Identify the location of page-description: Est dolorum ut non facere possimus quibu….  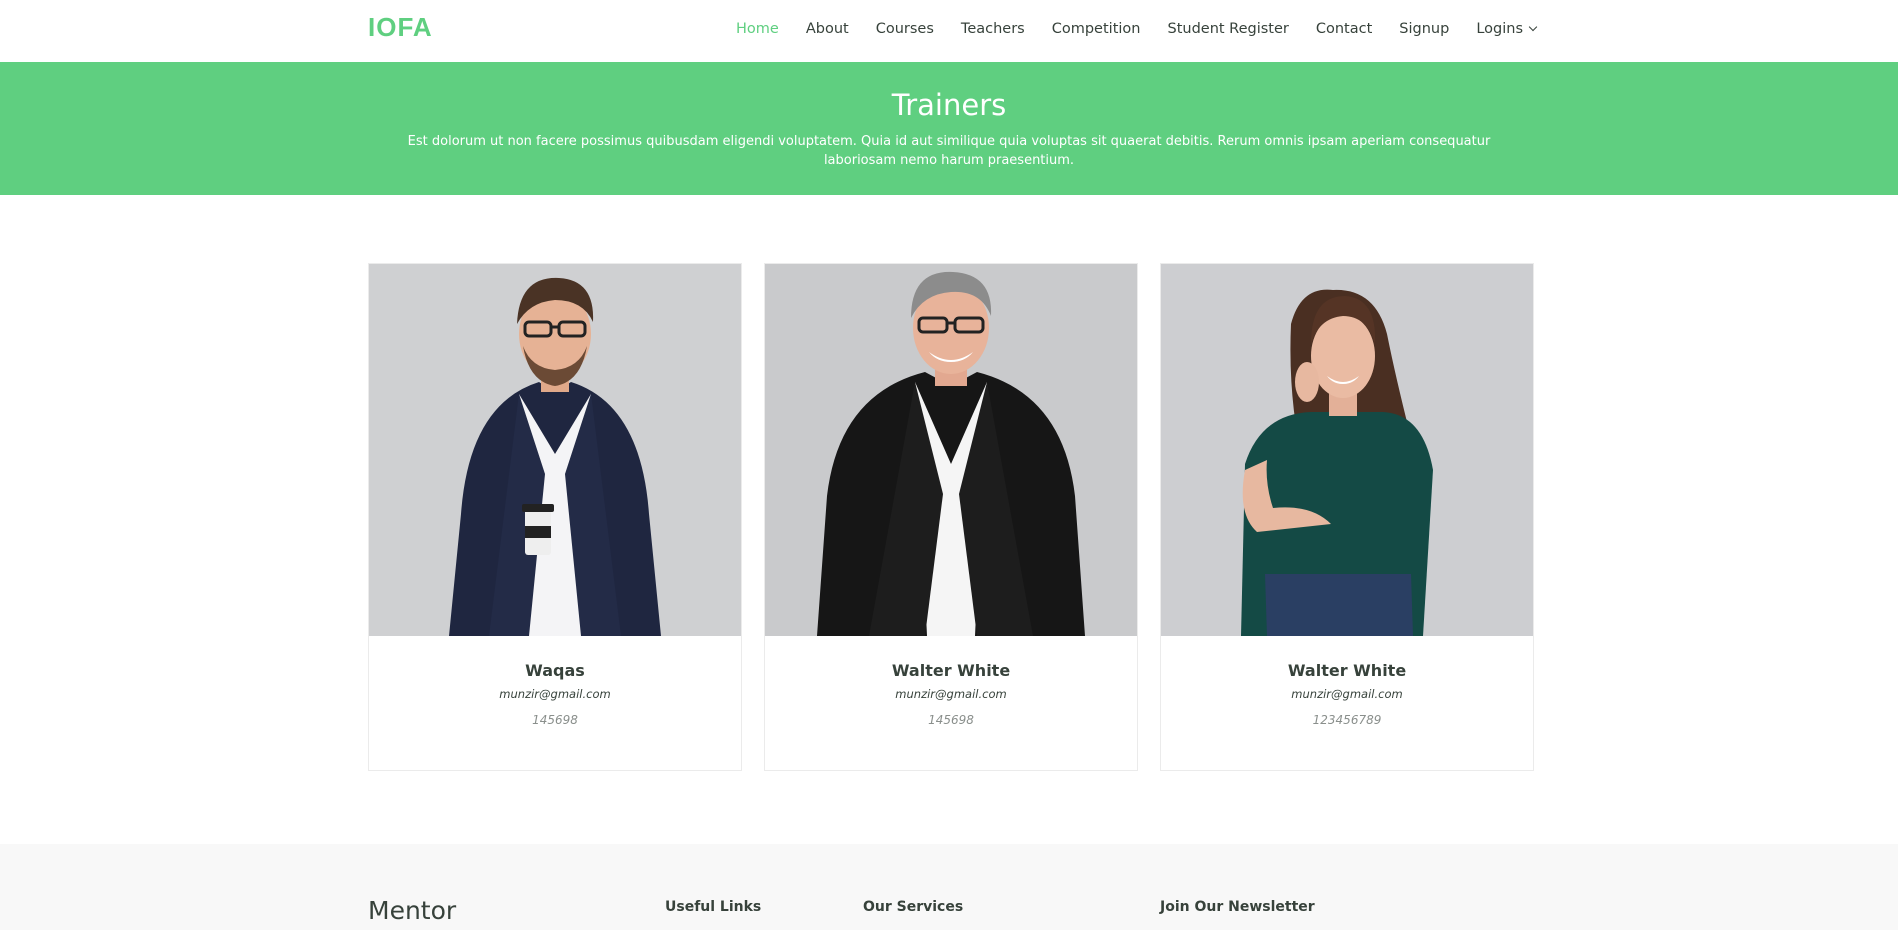
(949, 151).